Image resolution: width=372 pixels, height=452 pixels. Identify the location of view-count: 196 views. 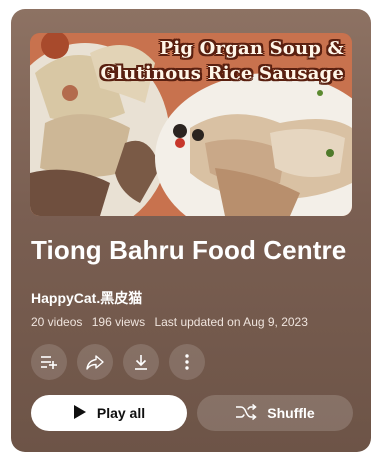
(118, 322).